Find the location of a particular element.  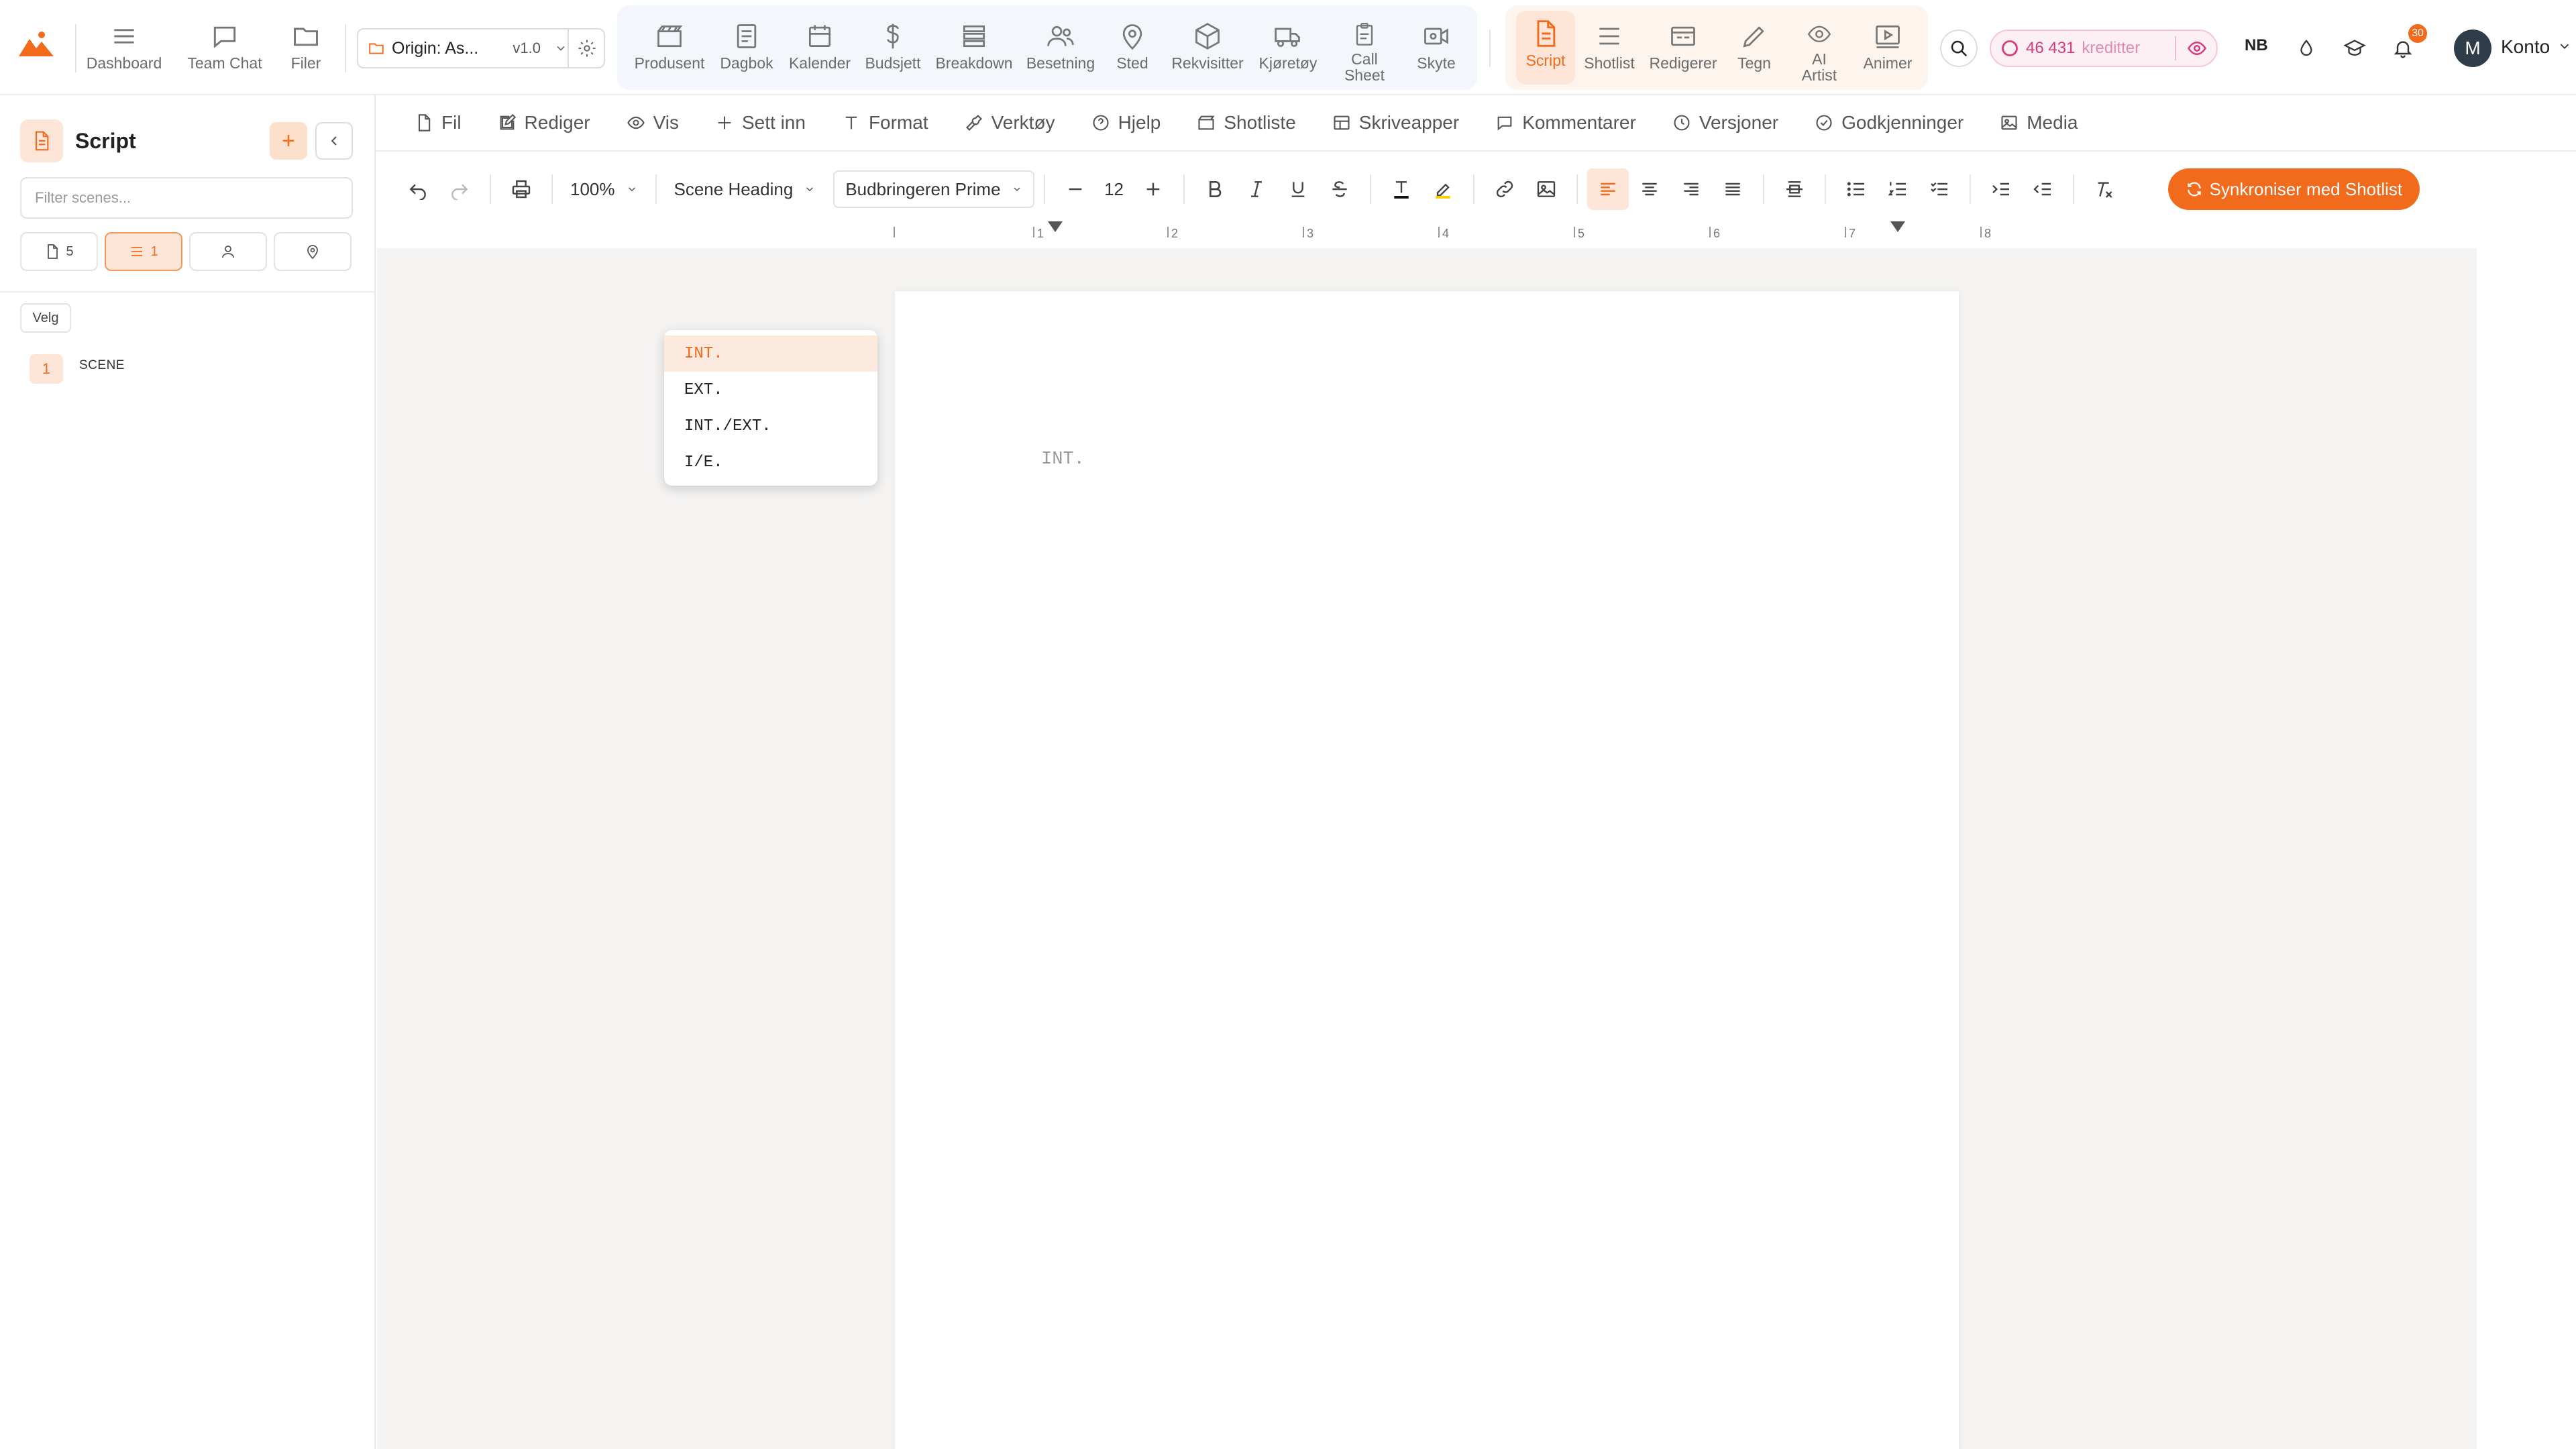

tab-produsent: Produsent is located at coordinates (669, 48).